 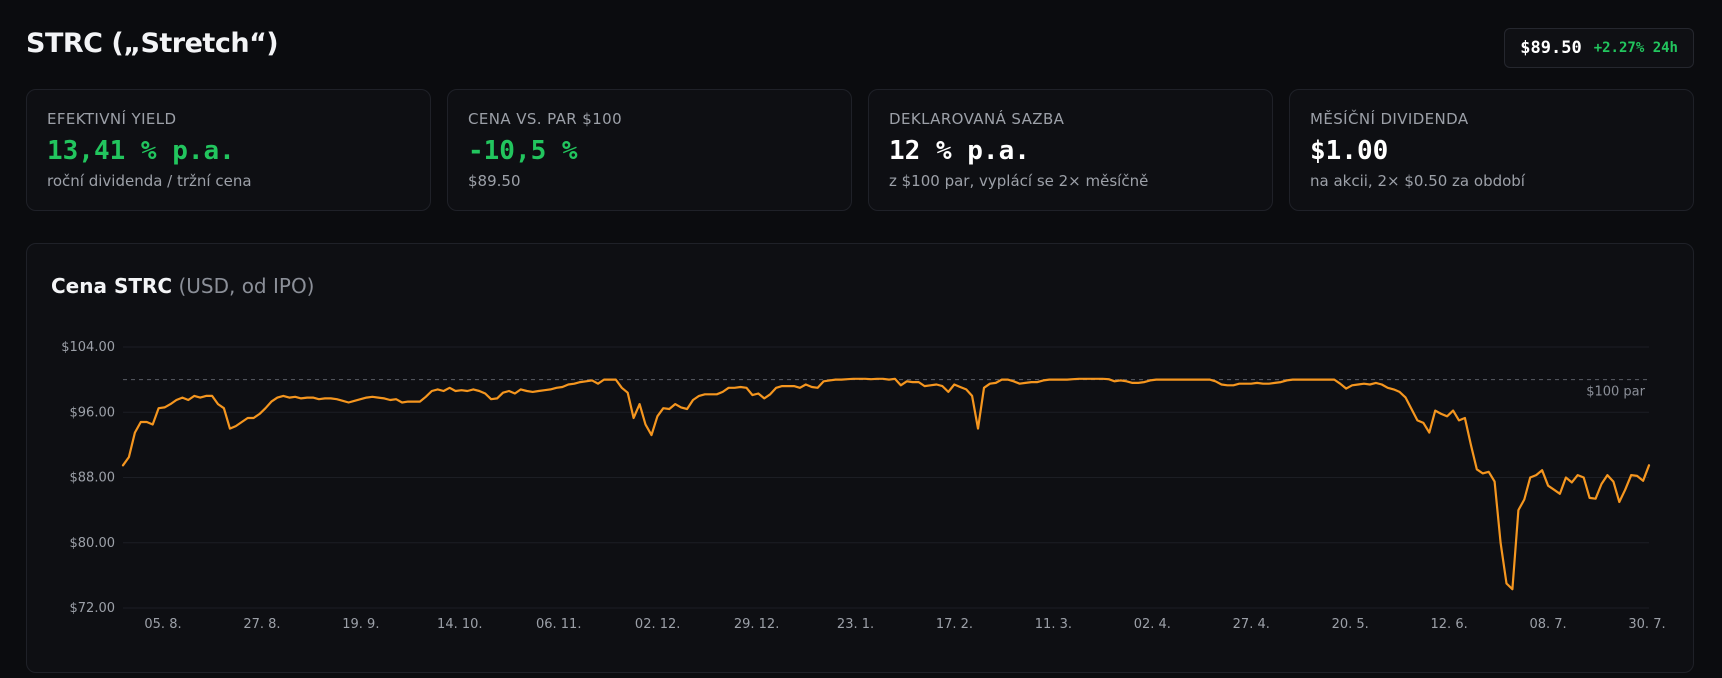 What do you see at coordinates (93, 412) in the screenshot?
I see `y-tick-label: $96.00` at bounding box center [93, 412].